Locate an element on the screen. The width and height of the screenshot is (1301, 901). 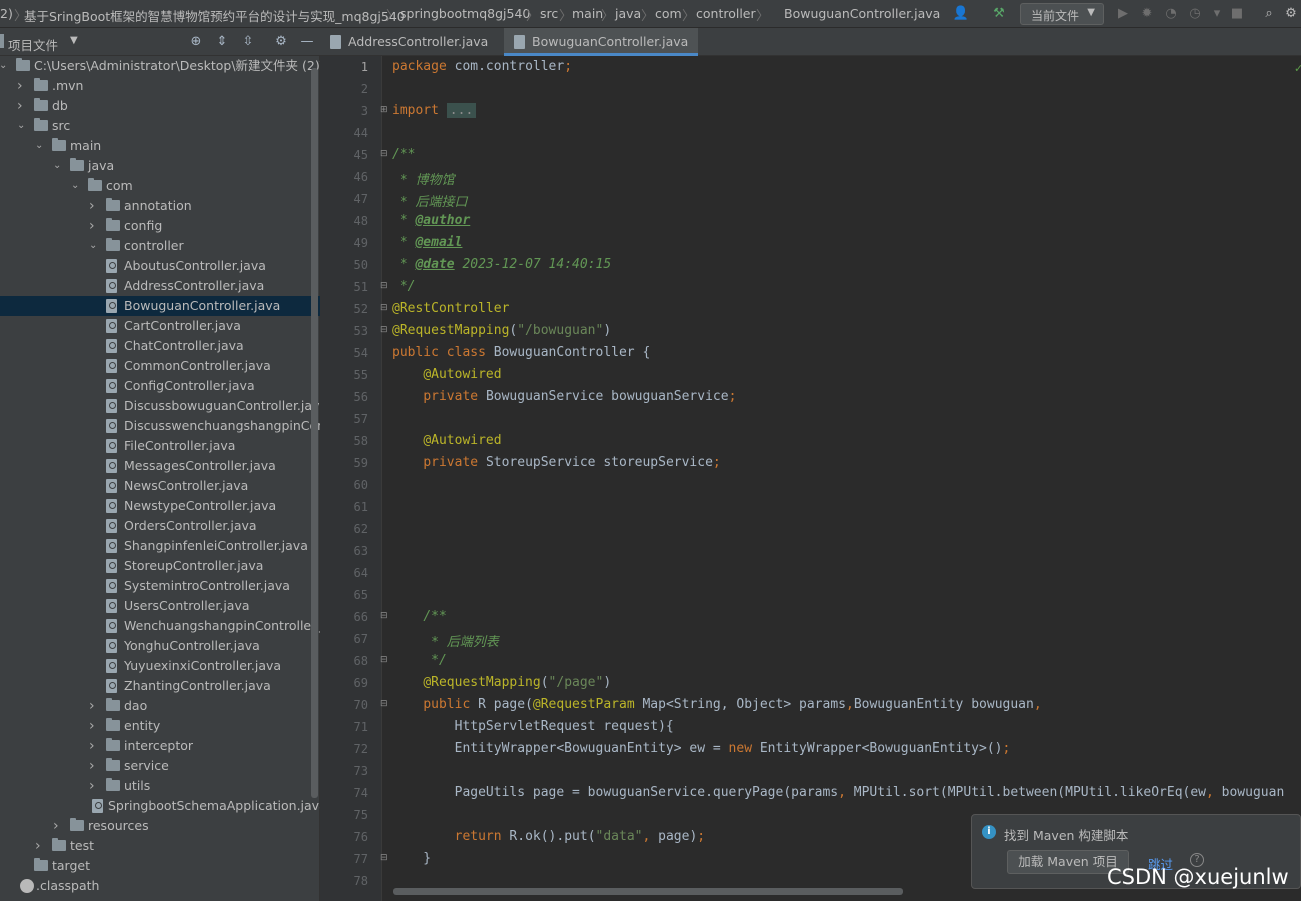
tree-file: DiscusswenchuangshangpinContro is located at coordinates (160, 426).